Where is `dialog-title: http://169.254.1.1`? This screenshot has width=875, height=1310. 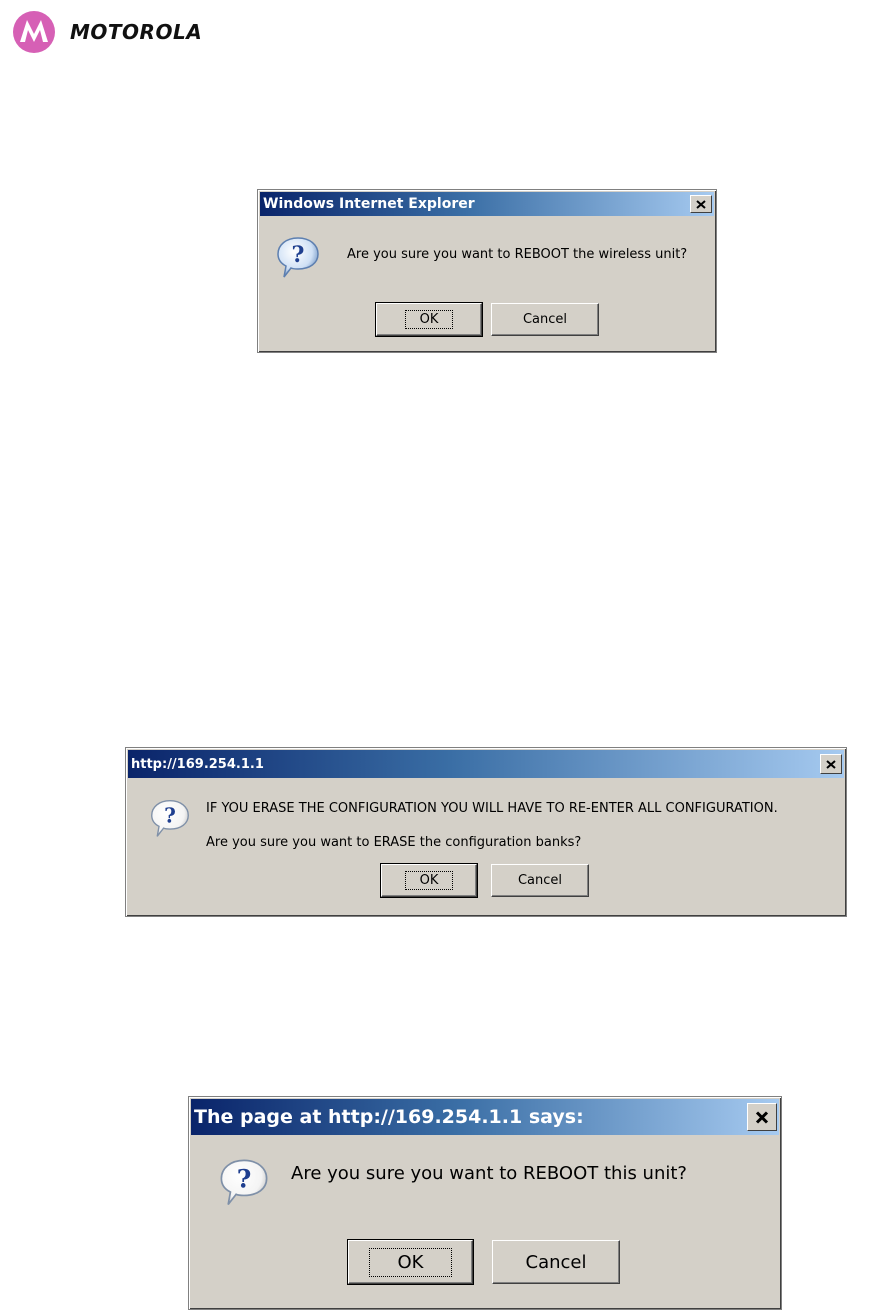 dialog-title: http://169.254.1.1 is located at coordinates (197, 764).